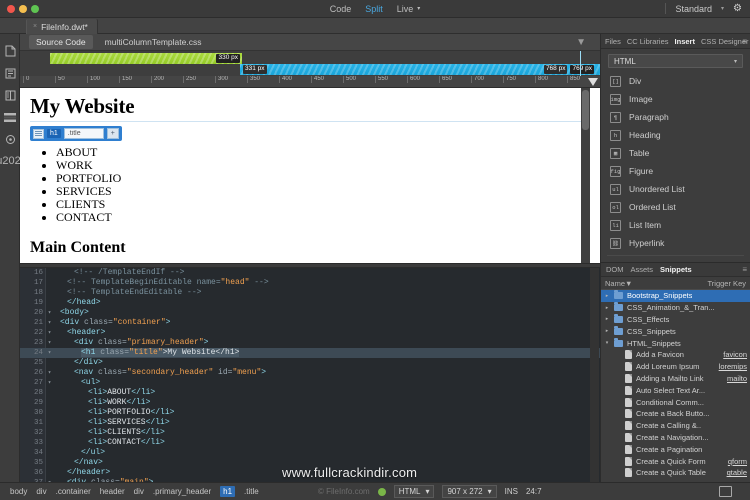  Describe the element at coordinates (675, 117) in the screenshot. I see `insert-item-paragraph: ¶ Paragraph` at that location.